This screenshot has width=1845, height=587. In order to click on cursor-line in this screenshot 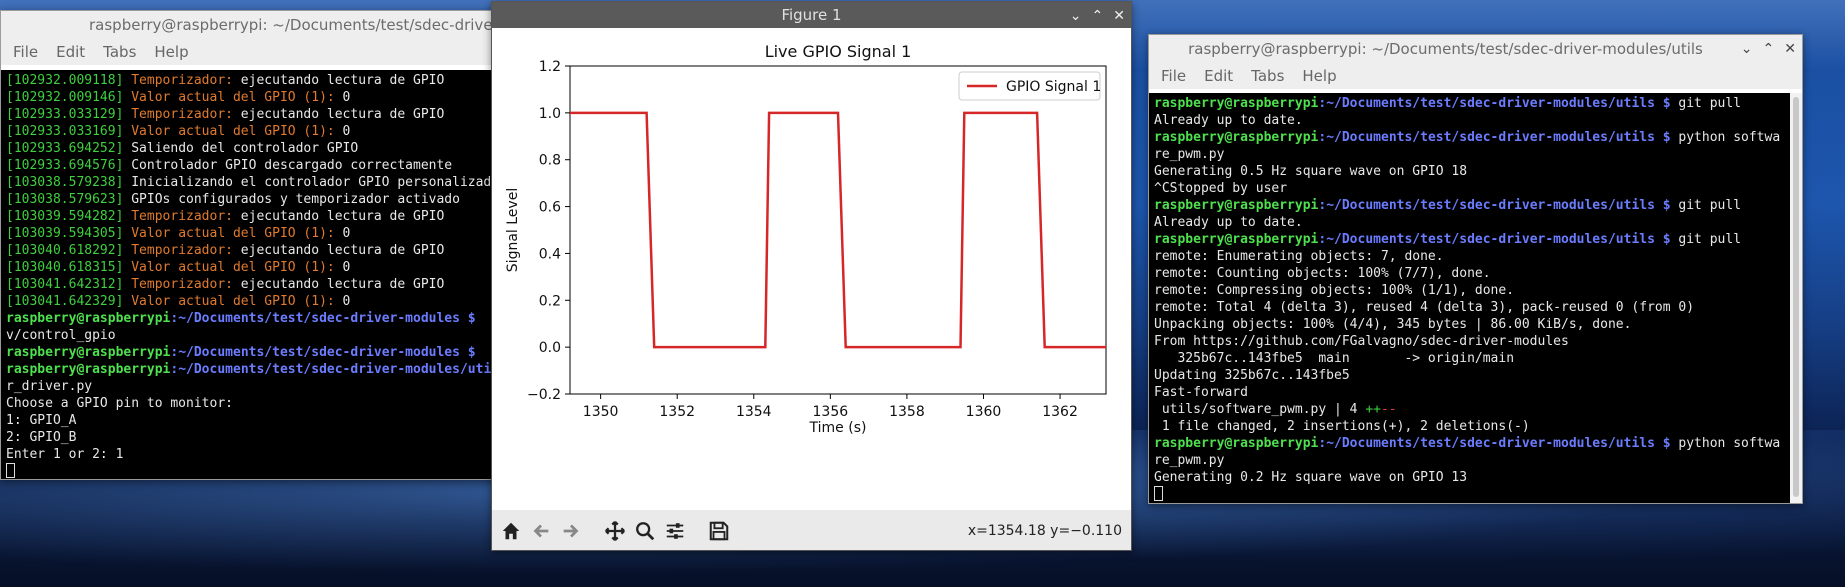, I will do `click(250, 471)`.